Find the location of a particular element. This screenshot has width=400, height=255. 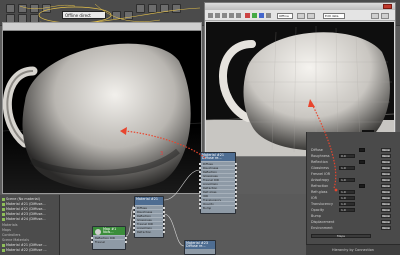

red-channel-icon is located at coordinates (247, 15).